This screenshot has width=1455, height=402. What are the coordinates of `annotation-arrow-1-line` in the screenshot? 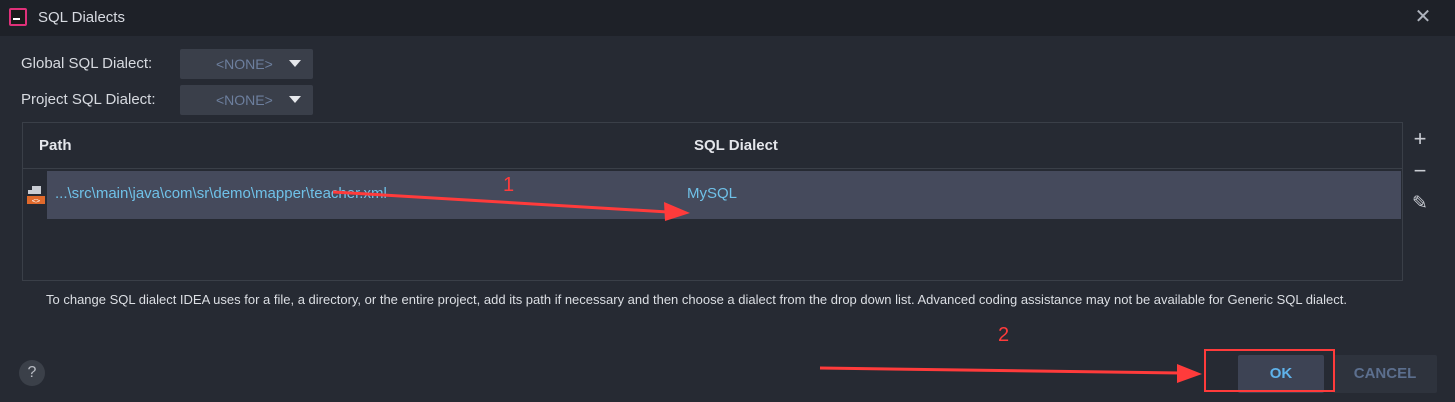 It's located at (500, 202).